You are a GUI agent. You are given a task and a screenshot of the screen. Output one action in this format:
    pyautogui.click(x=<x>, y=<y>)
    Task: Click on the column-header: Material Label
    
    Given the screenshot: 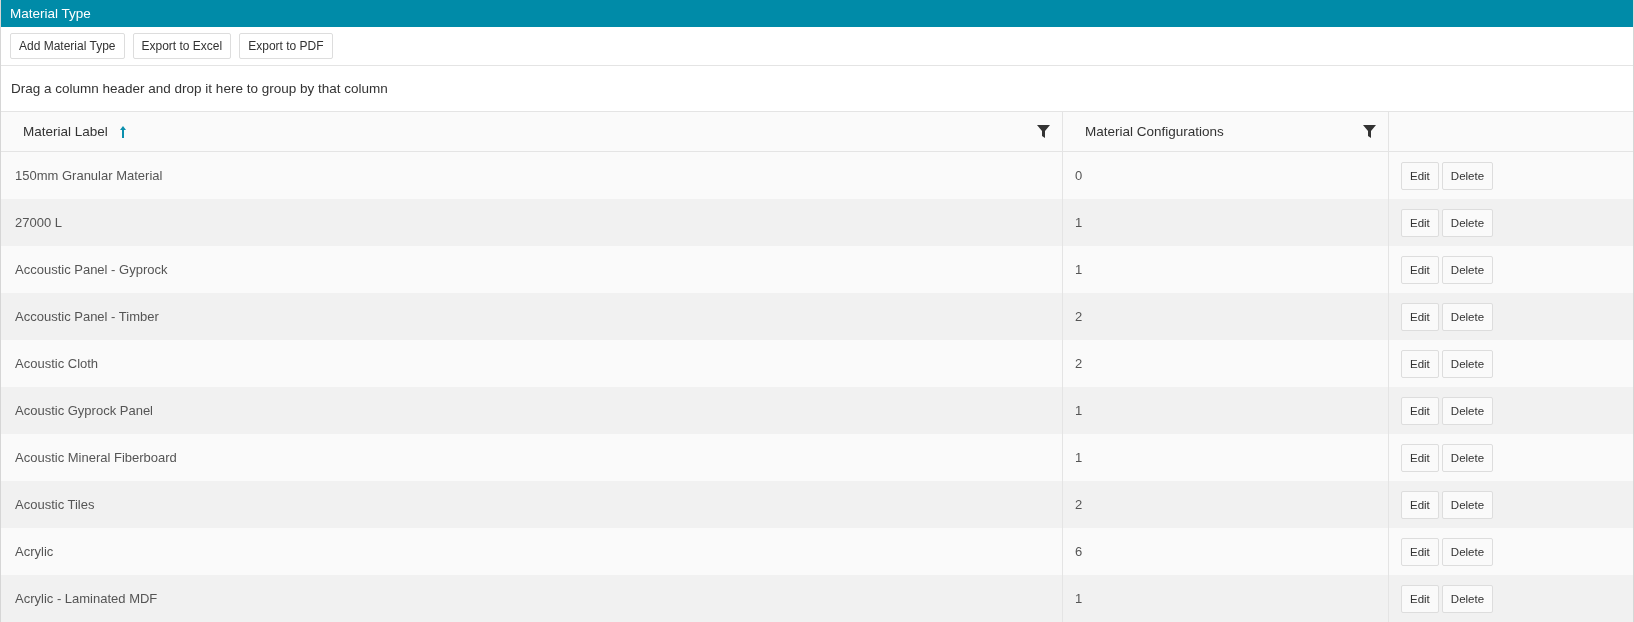 What is the action you would take?
    pyautogui.click(x=65, y=131)
    